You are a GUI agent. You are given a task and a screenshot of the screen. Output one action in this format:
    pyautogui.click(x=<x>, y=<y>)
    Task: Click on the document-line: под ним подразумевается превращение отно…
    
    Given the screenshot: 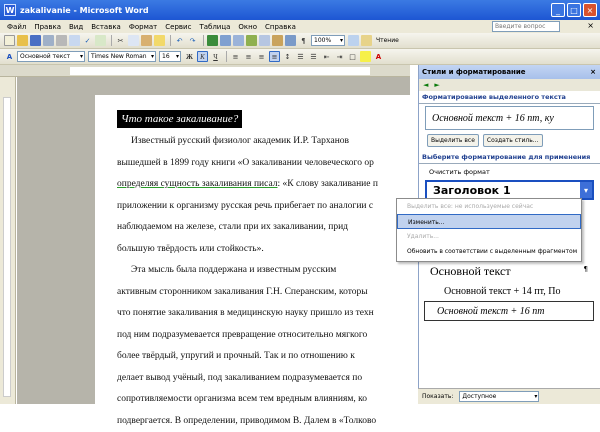 What is the action you would take?
    pyautogui.click(x=272, y=336)
    